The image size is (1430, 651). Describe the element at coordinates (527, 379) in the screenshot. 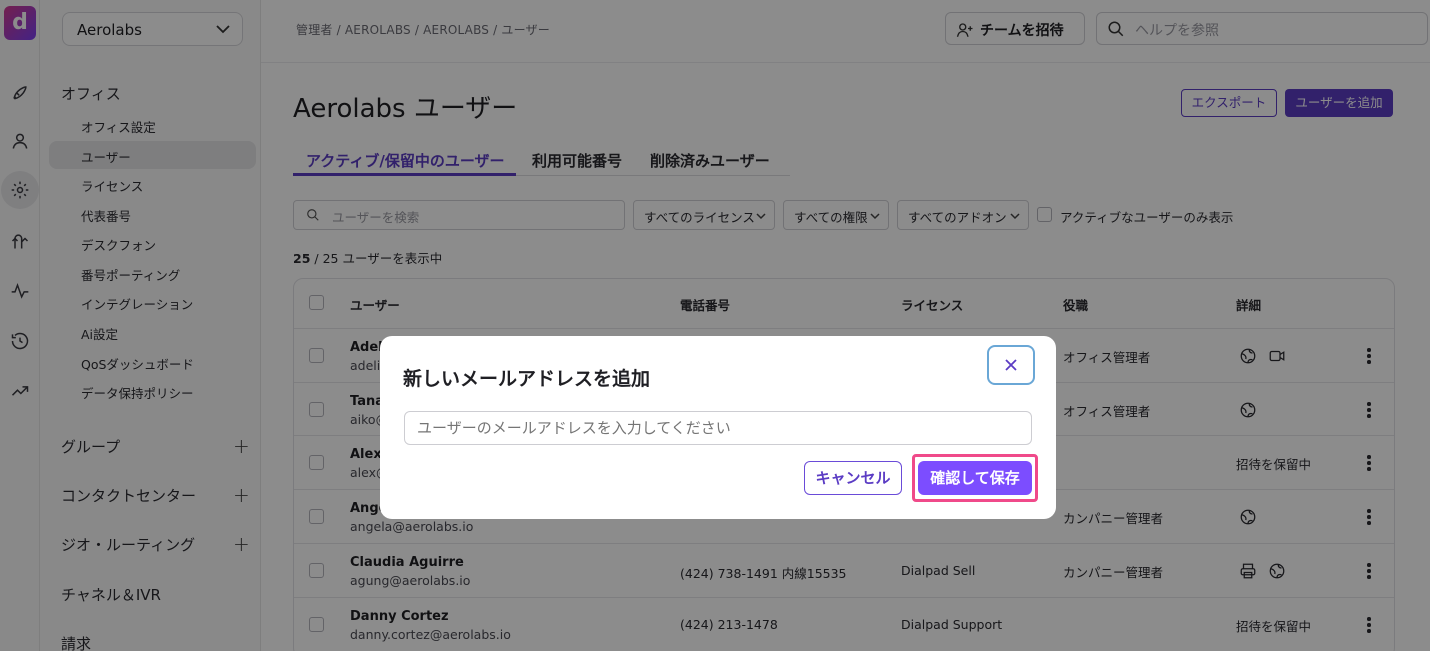

I see `dialog-title: 新しいメールアドレスを追加` at that location.